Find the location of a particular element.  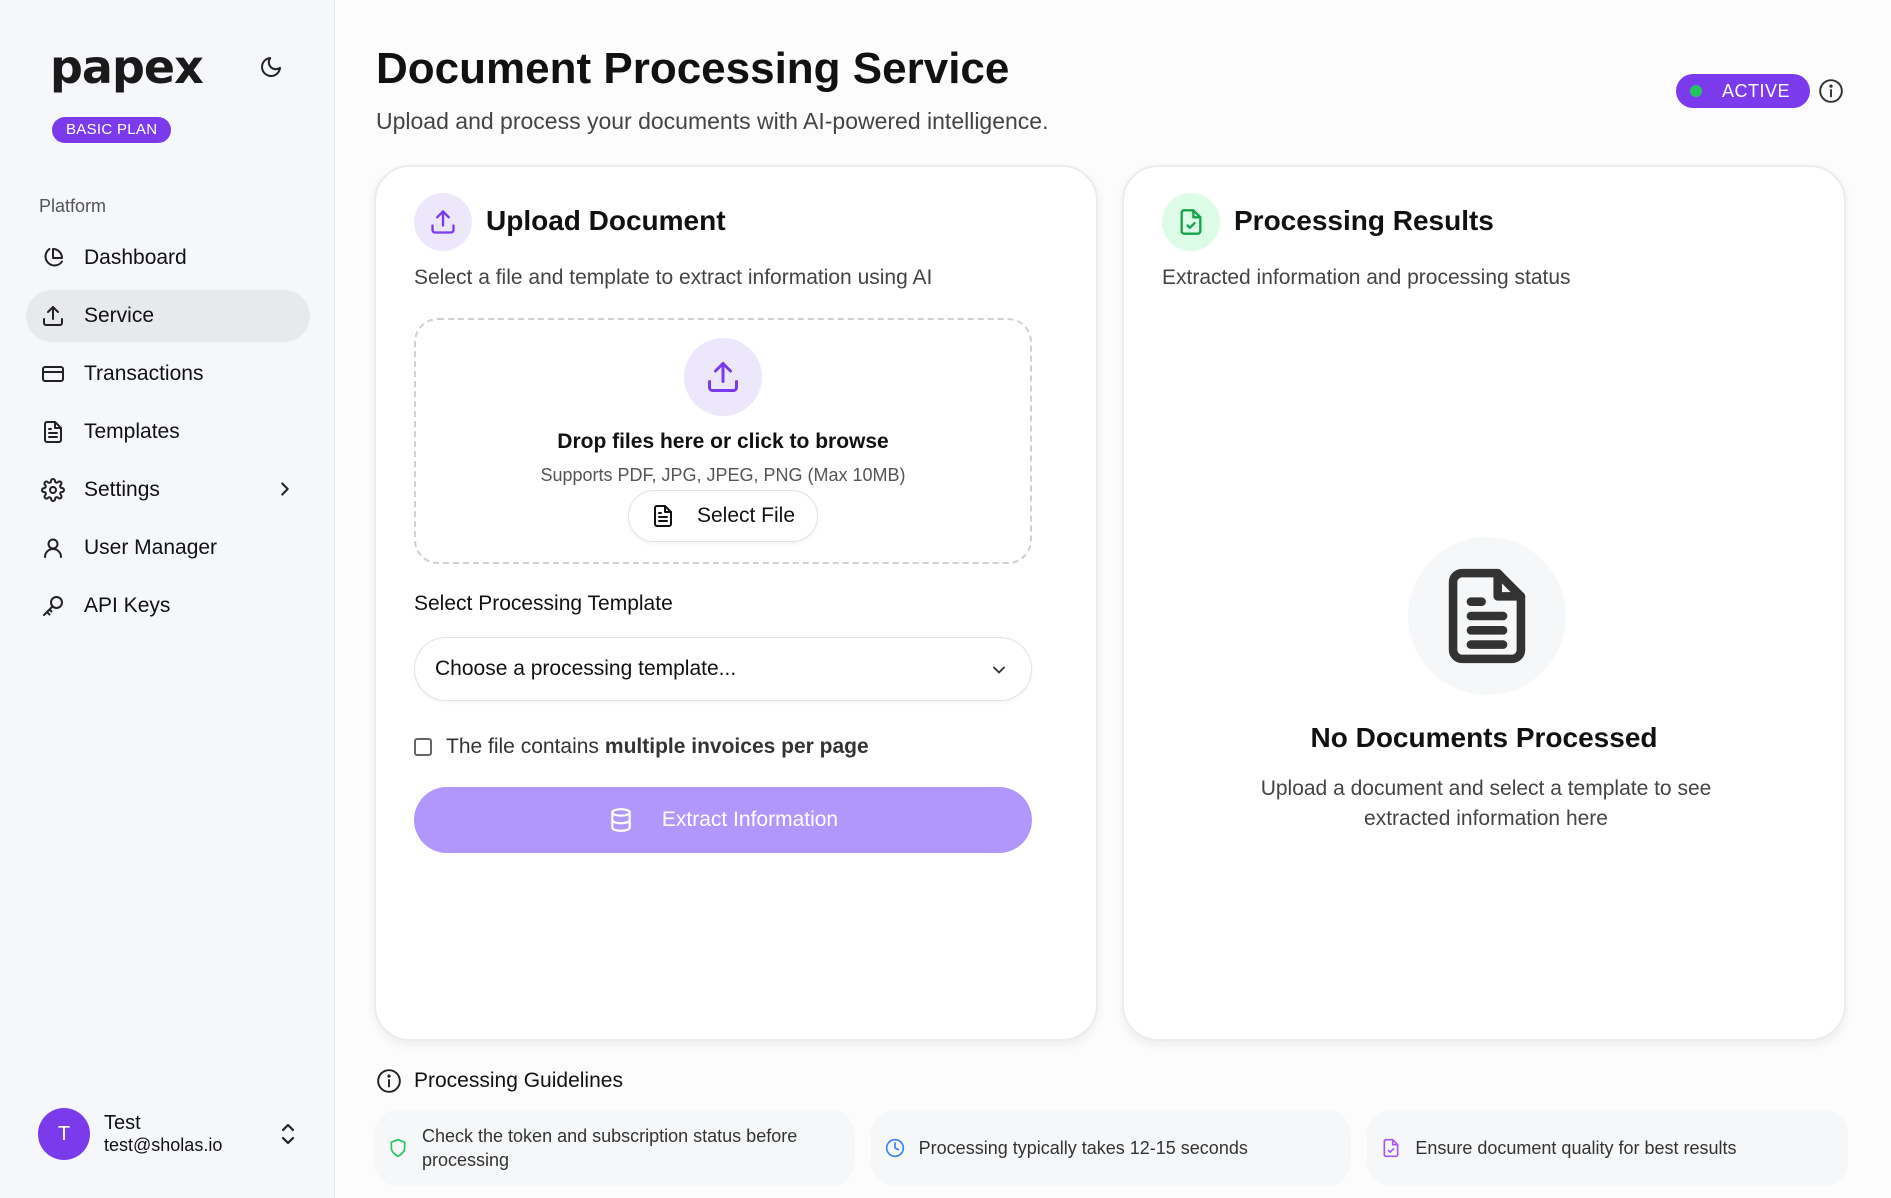

status-label: ACTIVE is located at coordinates (1756, 90).